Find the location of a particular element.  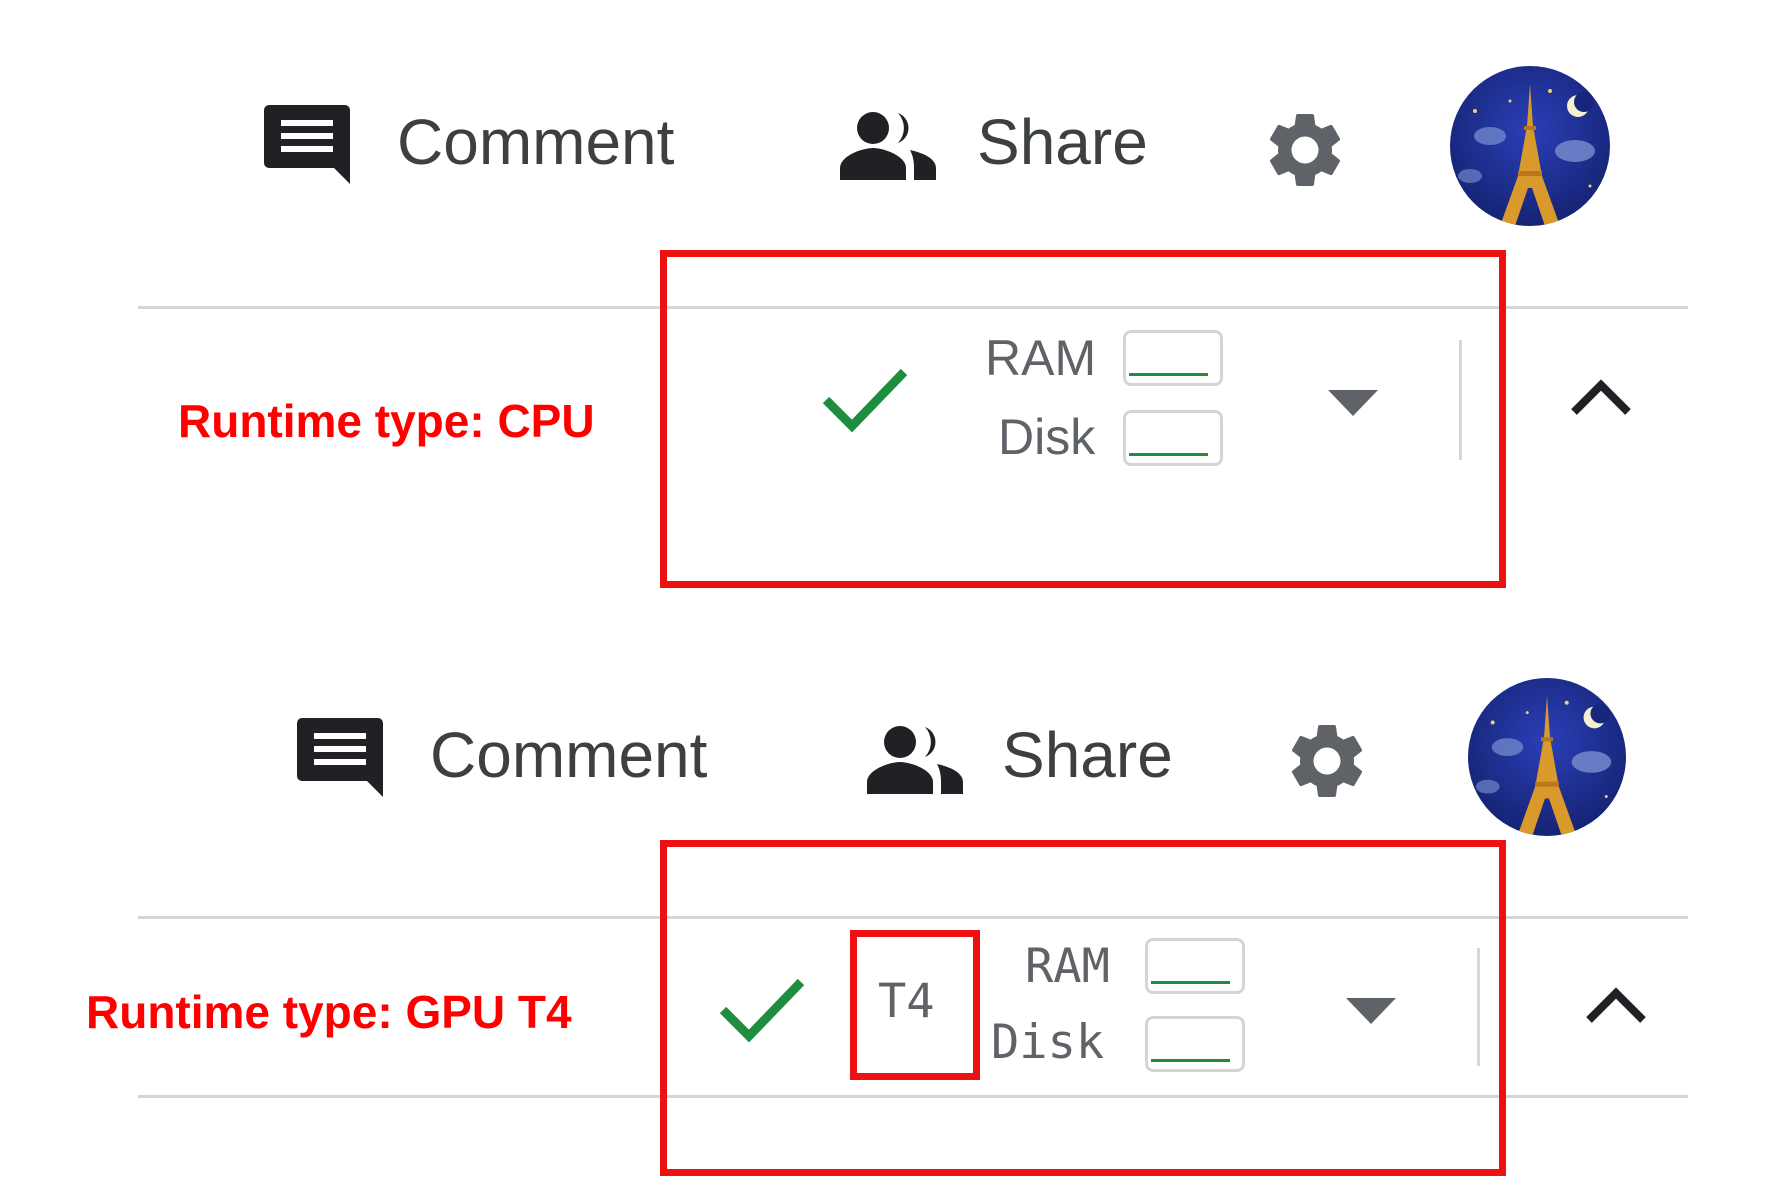

runtime-type-label: Runtime type: GPU T4 is located at coordinates (329, 1012).